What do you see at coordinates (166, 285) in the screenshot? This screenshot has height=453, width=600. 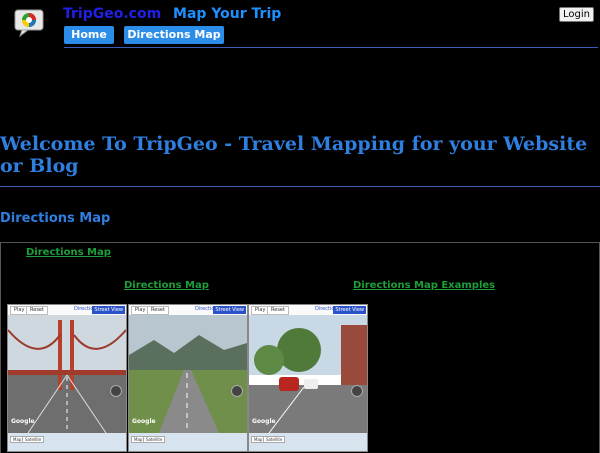 I see `directions-map-link: Directions Map` at bounding box center [166, 285].